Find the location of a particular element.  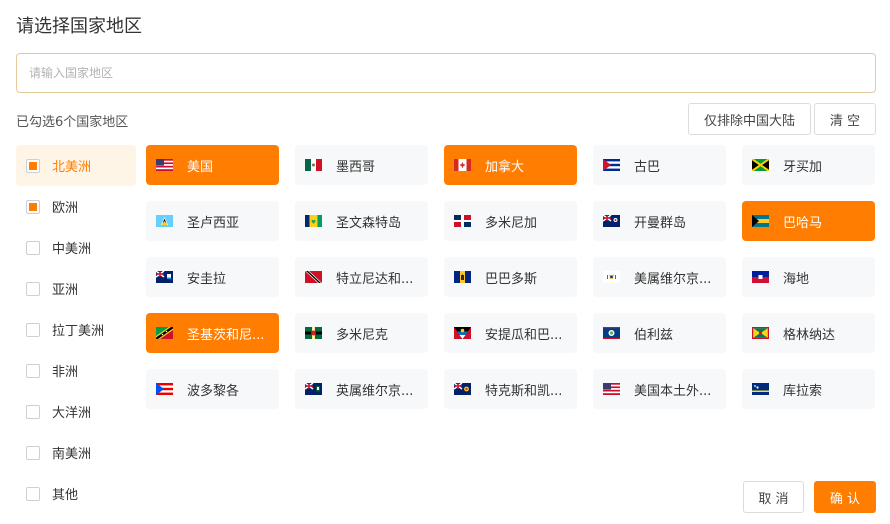

country-tile: 多米尼克 is located at coordinates (361, 333).